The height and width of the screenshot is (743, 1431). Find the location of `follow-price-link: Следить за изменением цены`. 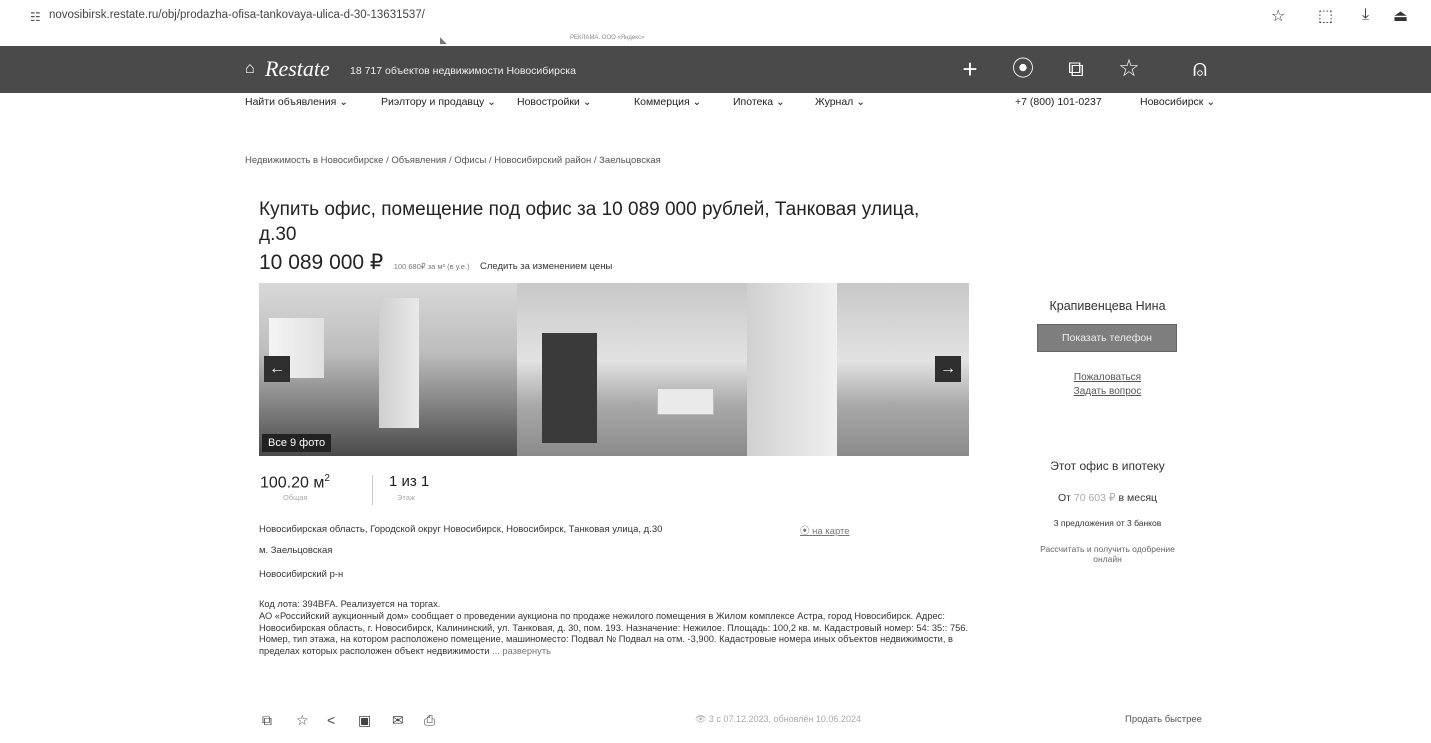

follow-price-link: Следить за изменением цены is located at coordinates (546, 266).